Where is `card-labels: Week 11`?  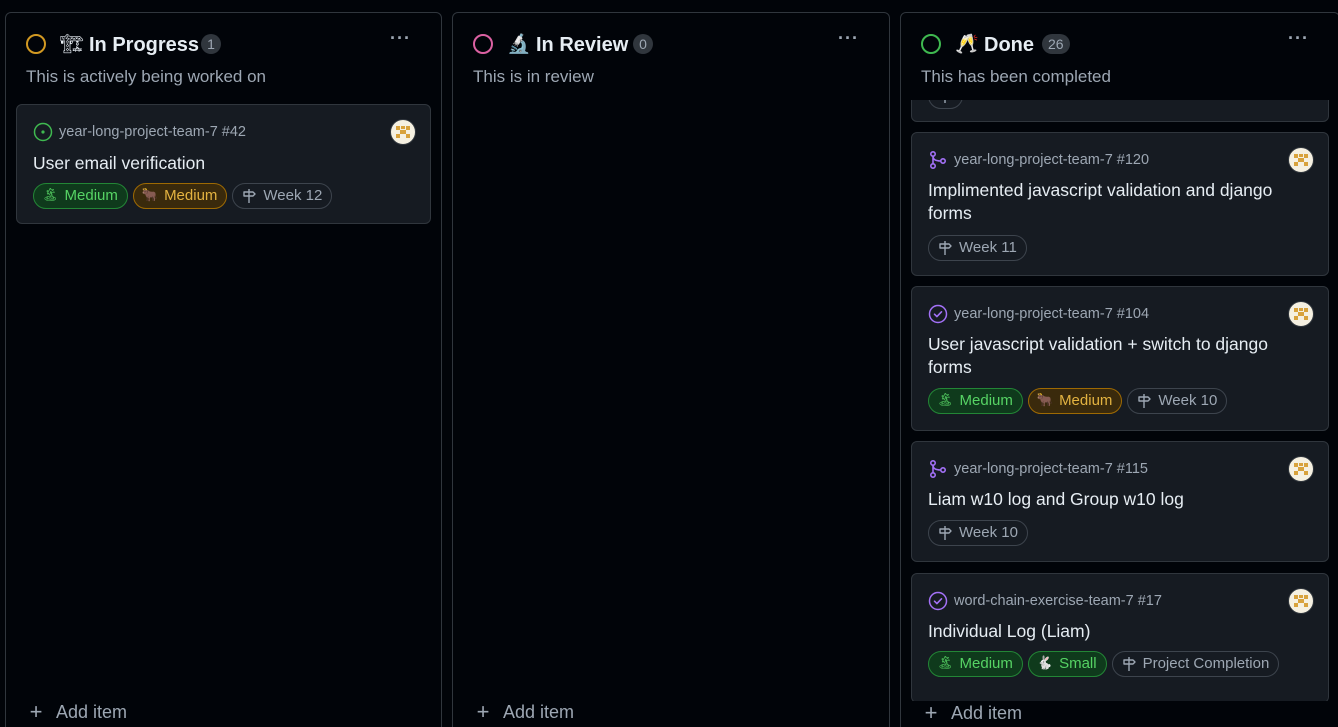 card-labels: Week 11 is located at coordinates (977, 248).